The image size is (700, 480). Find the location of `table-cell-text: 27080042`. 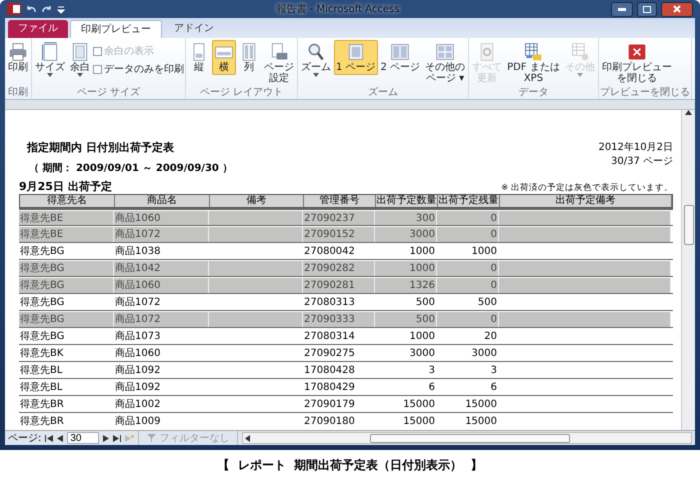

table-cell-text: 27080042 is located at coordinates (329, 252).